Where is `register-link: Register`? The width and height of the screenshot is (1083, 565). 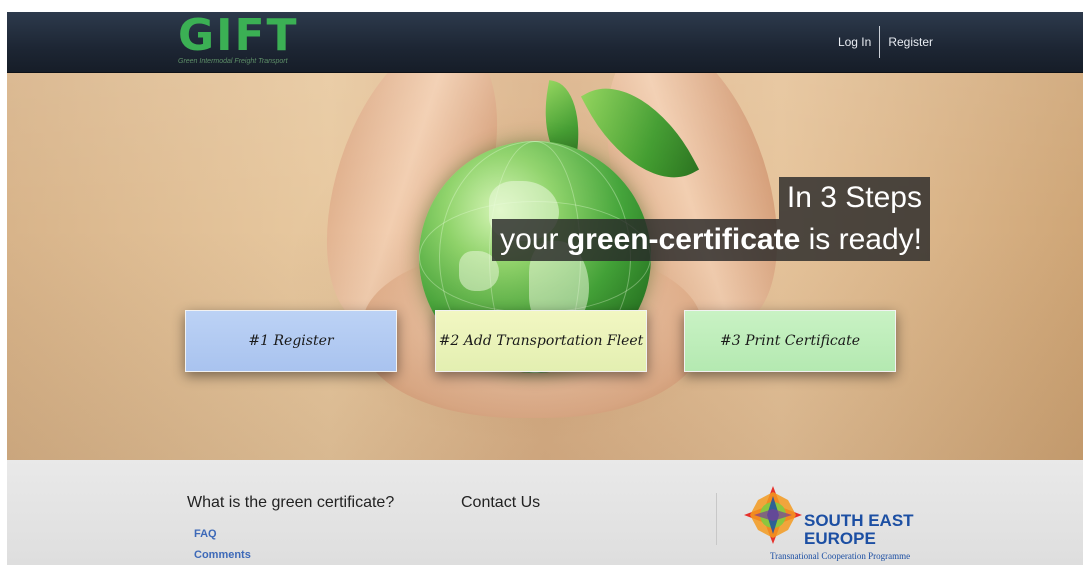
register-link: Register is located at coordinates (910, 42).